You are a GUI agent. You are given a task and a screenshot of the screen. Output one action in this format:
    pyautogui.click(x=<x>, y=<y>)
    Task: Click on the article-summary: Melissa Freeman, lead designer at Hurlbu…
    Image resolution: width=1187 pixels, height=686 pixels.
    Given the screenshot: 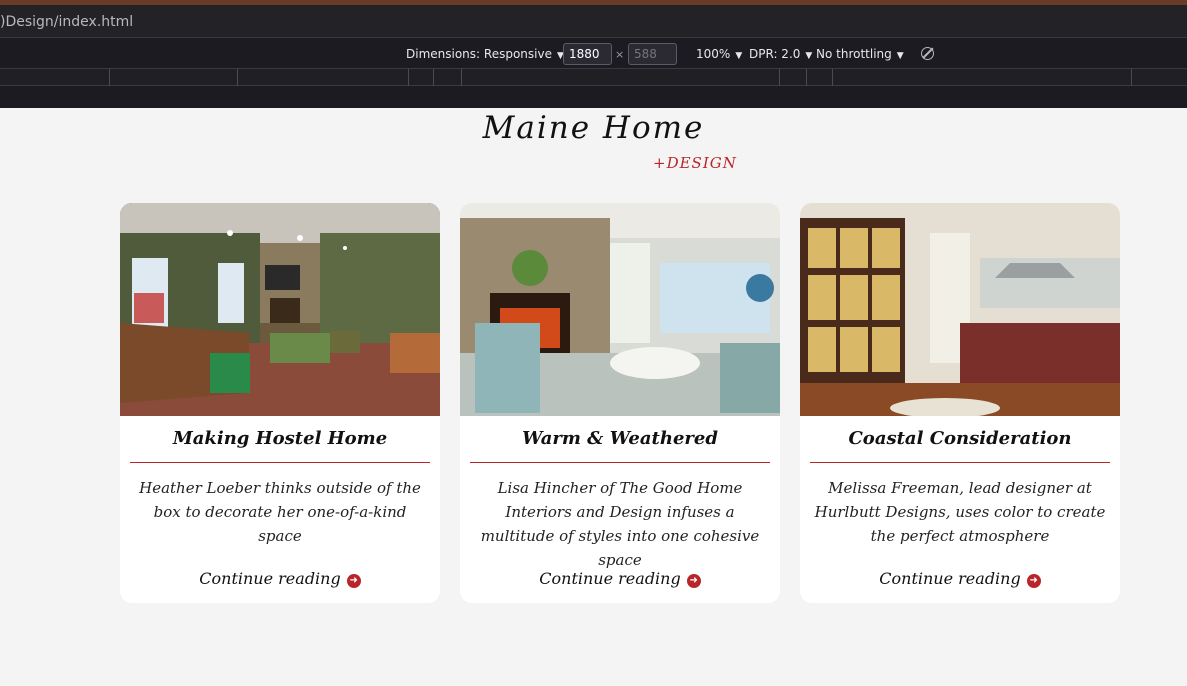 What is the action you would take?
    pyautogui.click(x=960, y=512)
    